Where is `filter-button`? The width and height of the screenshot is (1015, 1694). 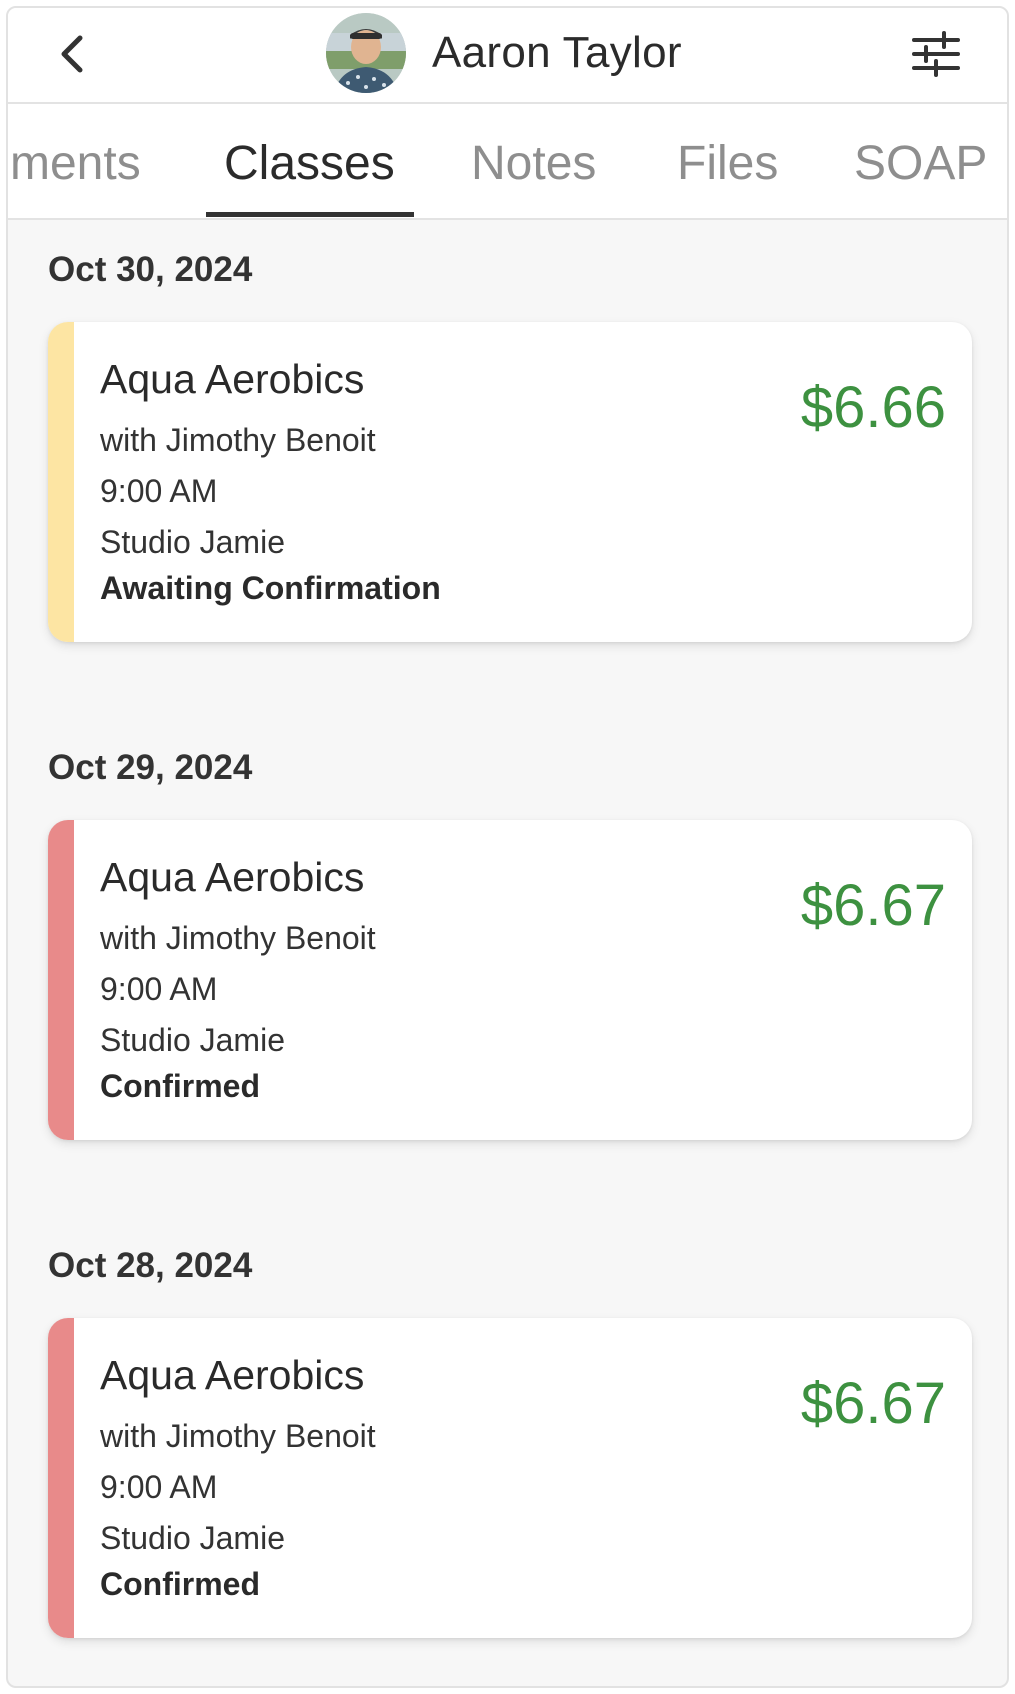
filter-button is located at coordinates (936, 54).